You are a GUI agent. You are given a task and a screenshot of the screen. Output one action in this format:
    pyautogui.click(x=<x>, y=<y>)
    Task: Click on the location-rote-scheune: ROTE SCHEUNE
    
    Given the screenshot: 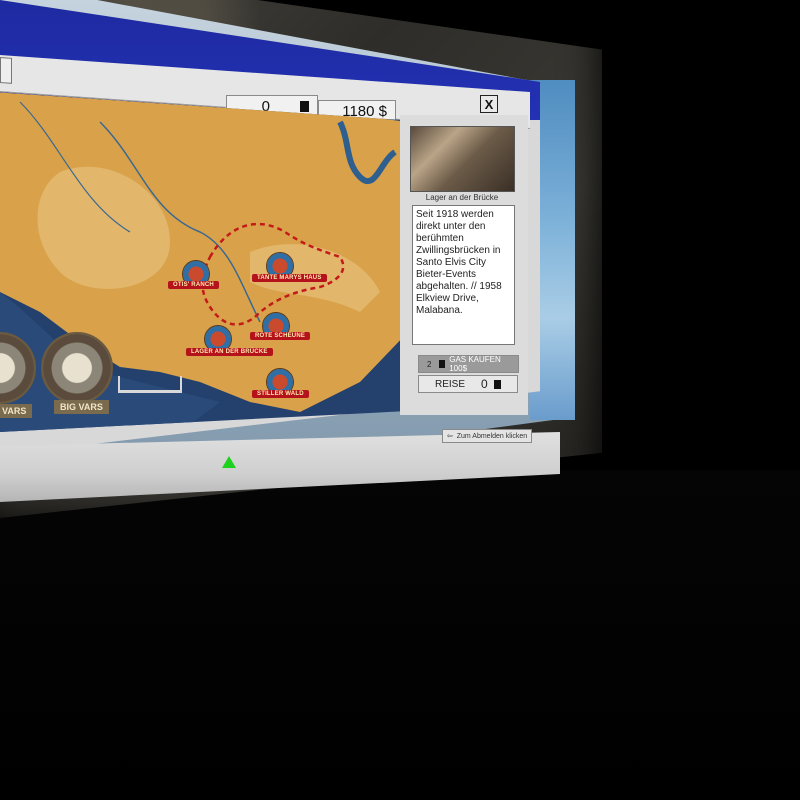 What is the action you would take?
    pyautogui.click(x=280, y=336)
    